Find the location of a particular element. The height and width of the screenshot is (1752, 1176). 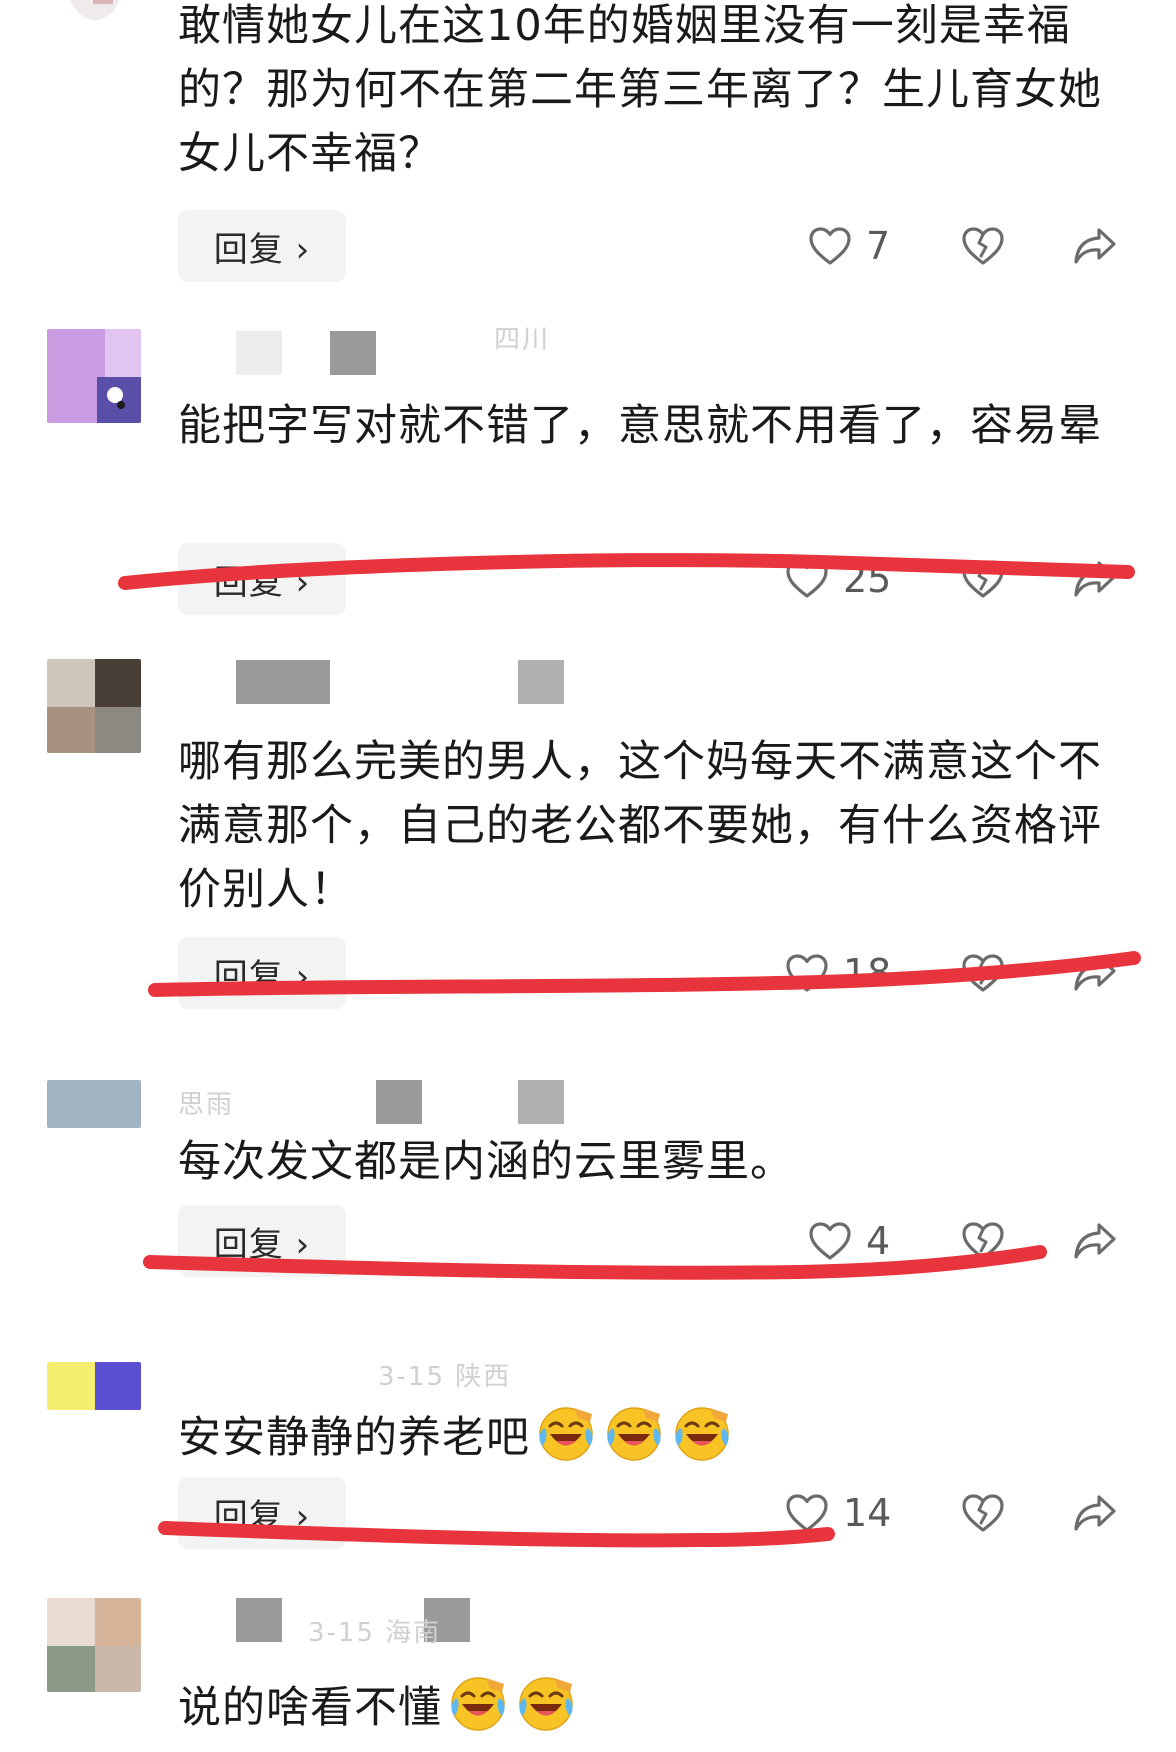

comment-text: 每次发文都是内涵的云里雾里。 is located at coordinates (486, 1162).